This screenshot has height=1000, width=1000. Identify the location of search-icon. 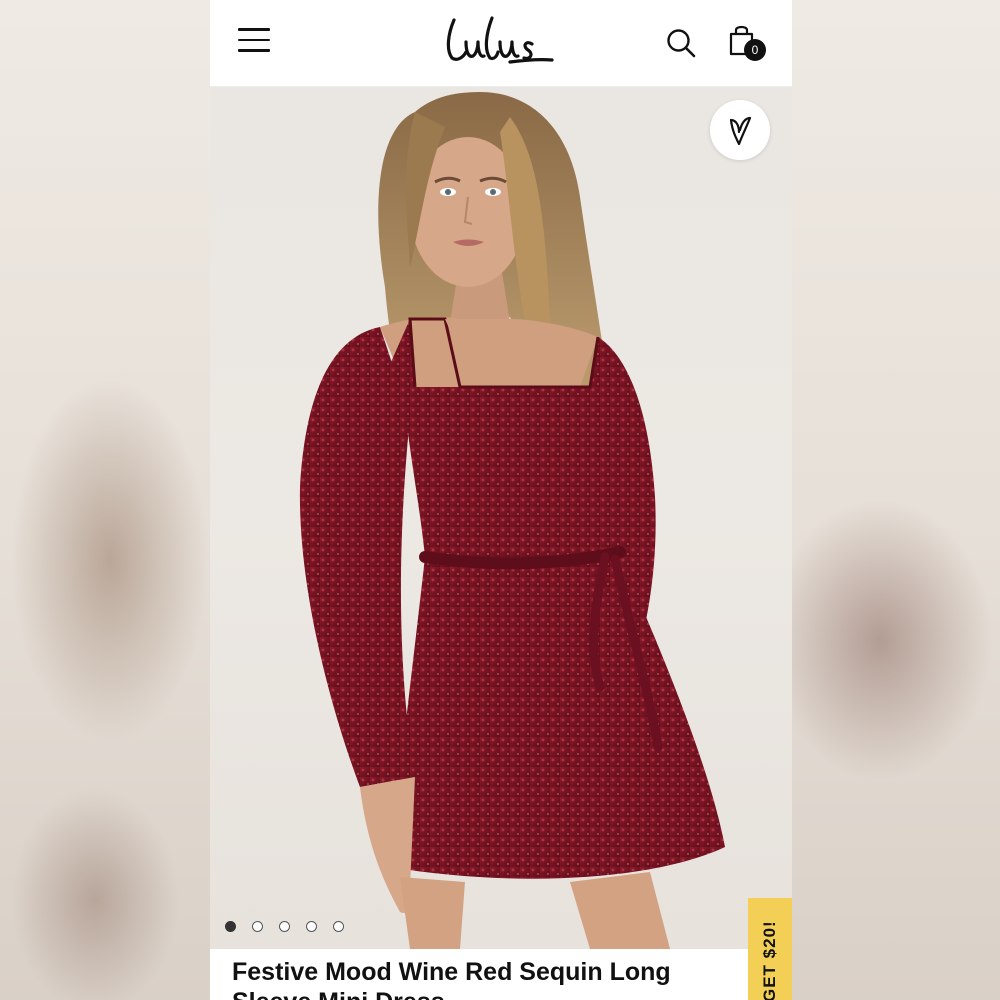
(681, 43).